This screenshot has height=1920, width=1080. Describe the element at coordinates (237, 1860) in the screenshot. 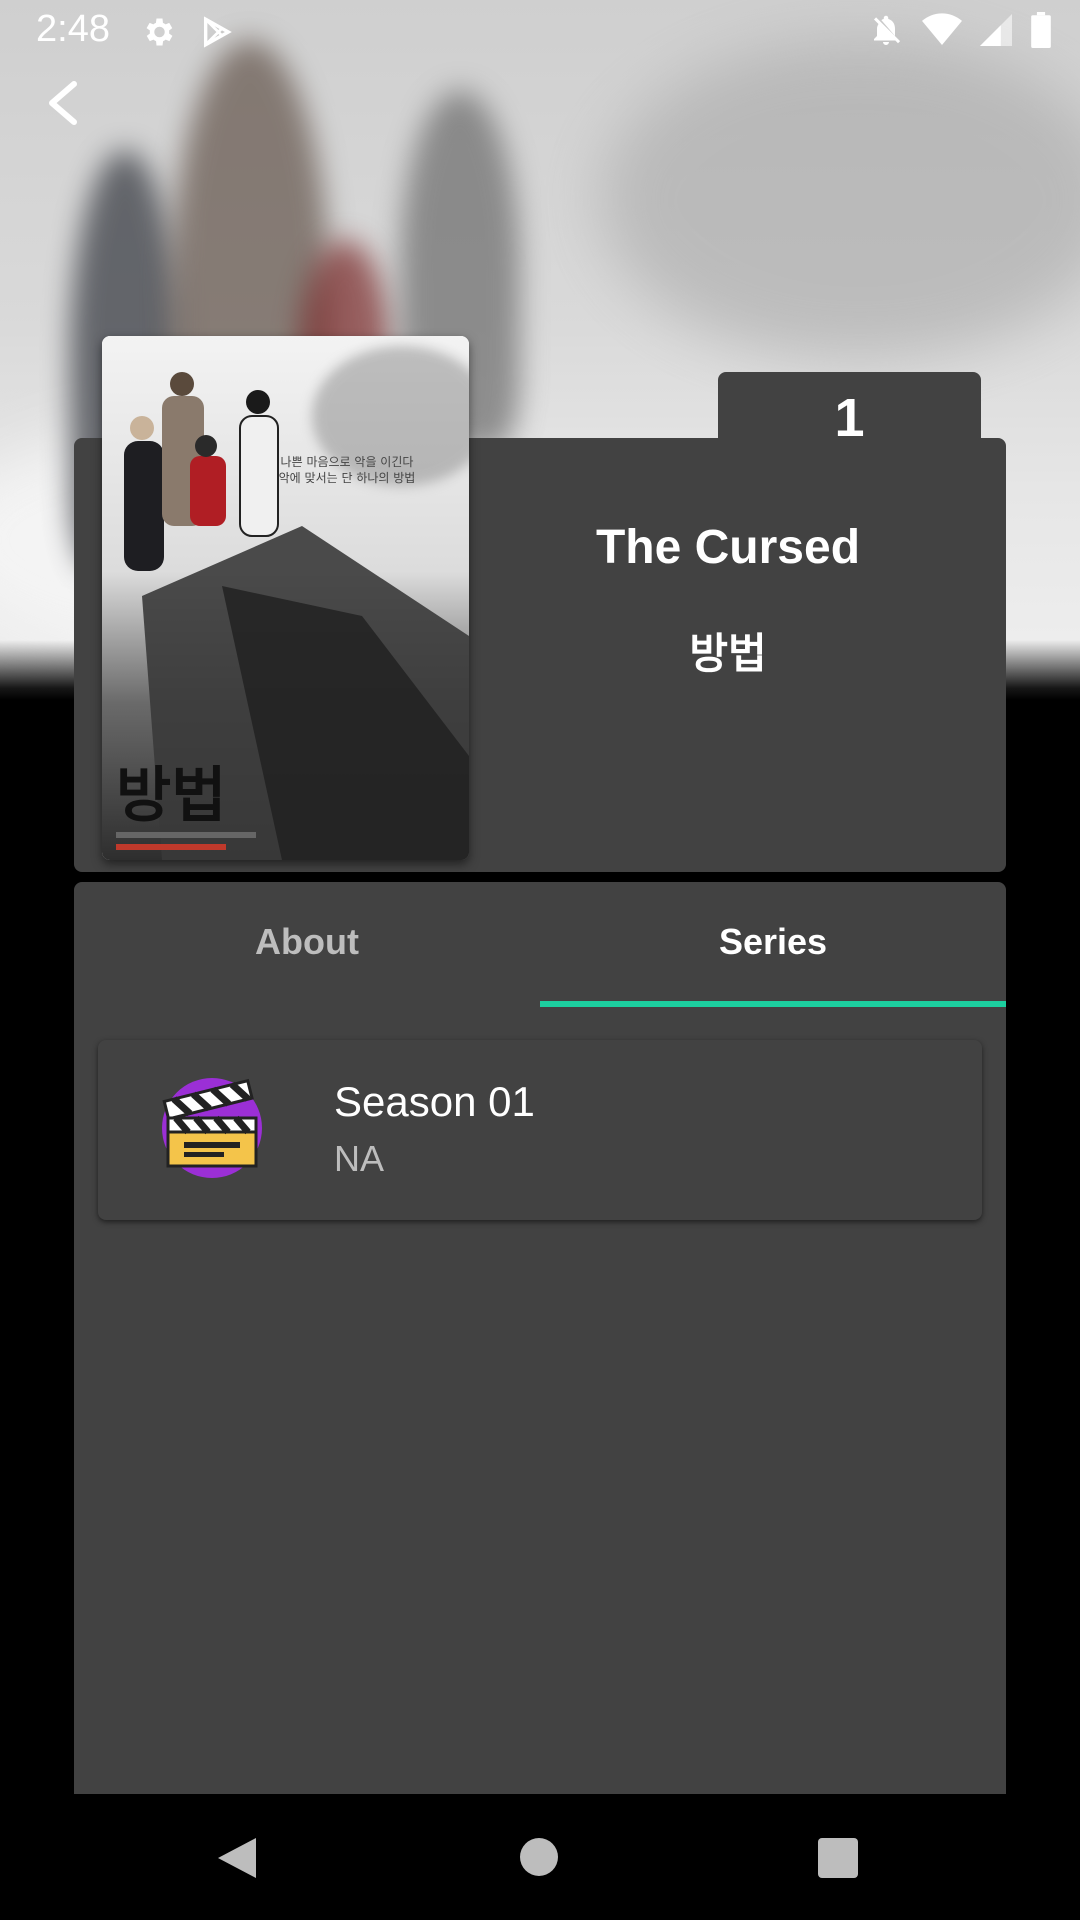

I see `nav-back-button` at that location.